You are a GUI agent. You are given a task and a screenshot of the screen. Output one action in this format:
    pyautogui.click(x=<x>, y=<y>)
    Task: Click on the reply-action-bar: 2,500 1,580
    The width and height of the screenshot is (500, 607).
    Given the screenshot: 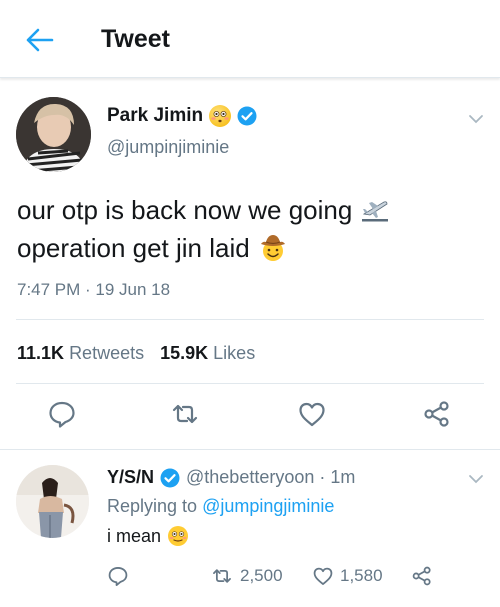 What is the action you would take?
    pyautogui.click(x=302, y=578)
    